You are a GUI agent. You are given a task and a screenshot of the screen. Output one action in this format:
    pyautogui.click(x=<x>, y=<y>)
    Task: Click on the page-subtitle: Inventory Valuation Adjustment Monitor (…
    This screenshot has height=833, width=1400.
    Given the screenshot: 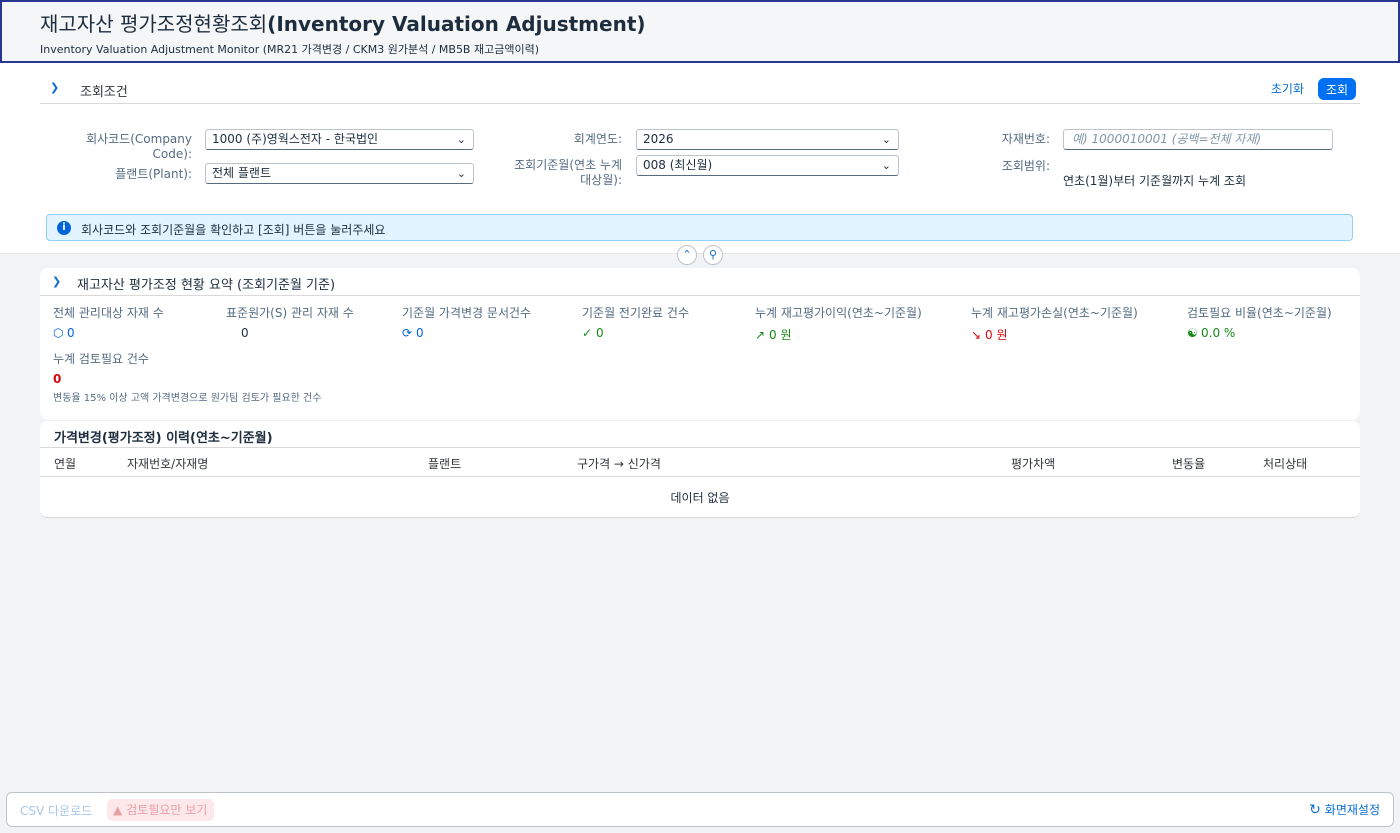 What is the action you would take?
    pyautogui.click(x=289, y=49)
    